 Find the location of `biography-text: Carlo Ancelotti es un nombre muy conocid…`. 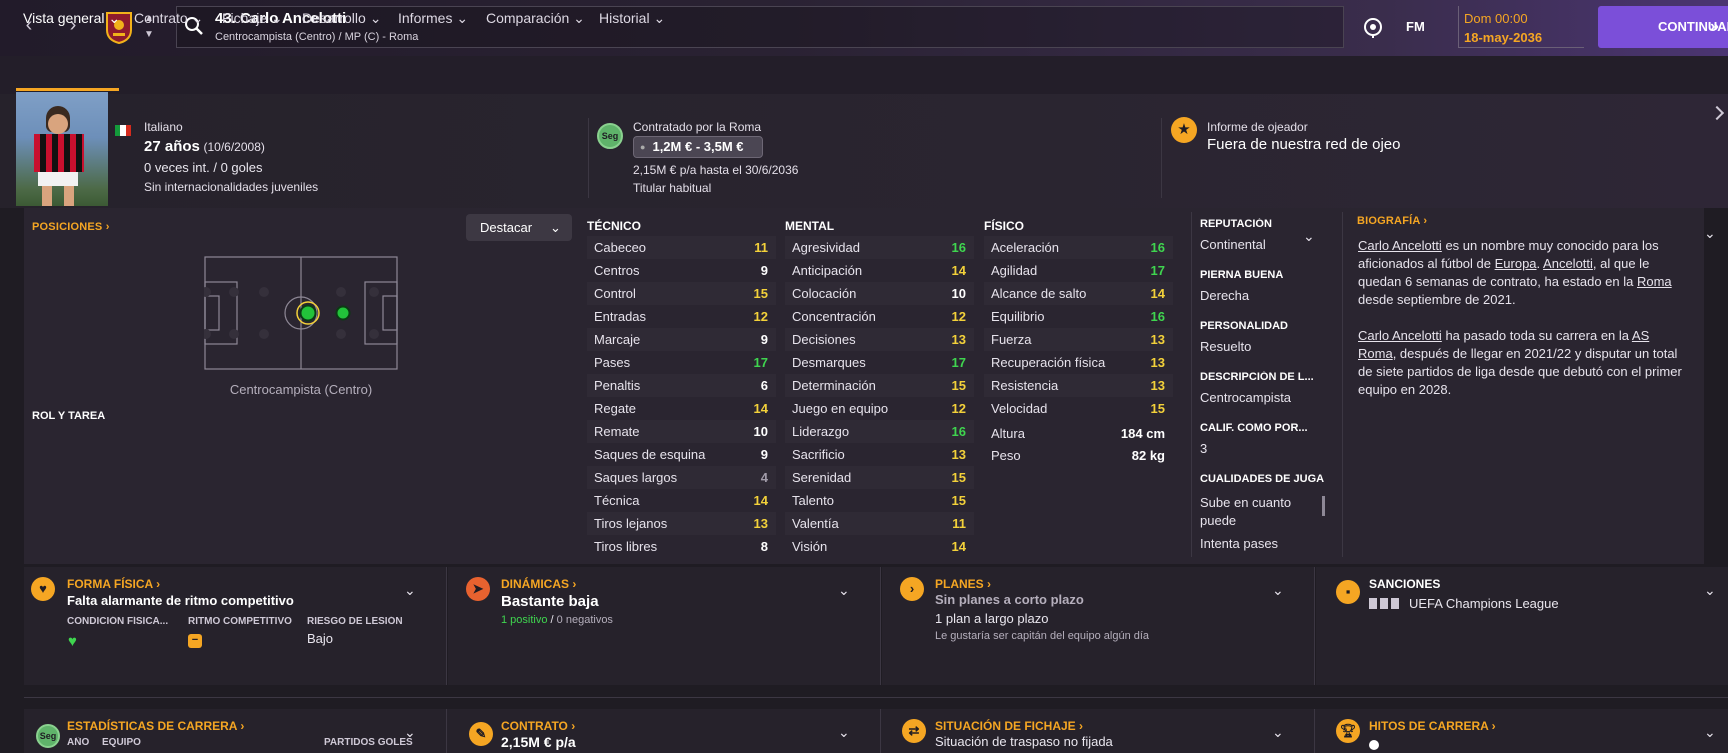

biography-text: Carlo Ancelotti es un nombre muy conocid… is located at coordinates (1520, 317).